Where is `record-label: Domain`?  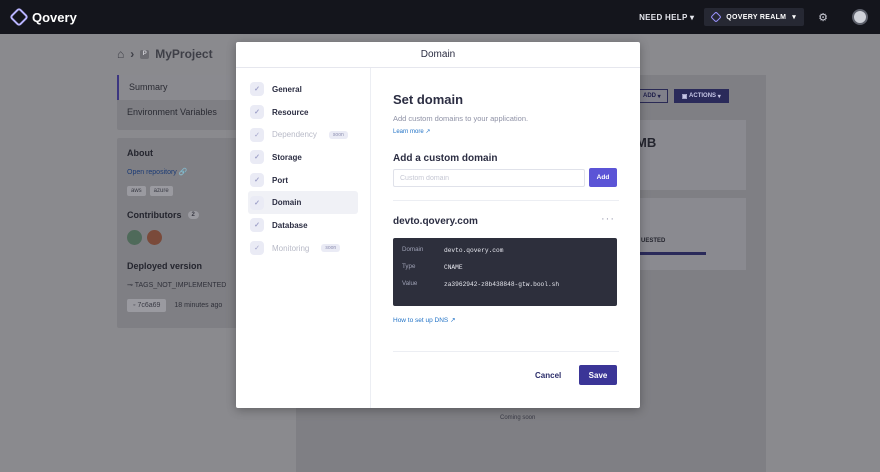
record-label: Domain is located at coordinates (413, 249).